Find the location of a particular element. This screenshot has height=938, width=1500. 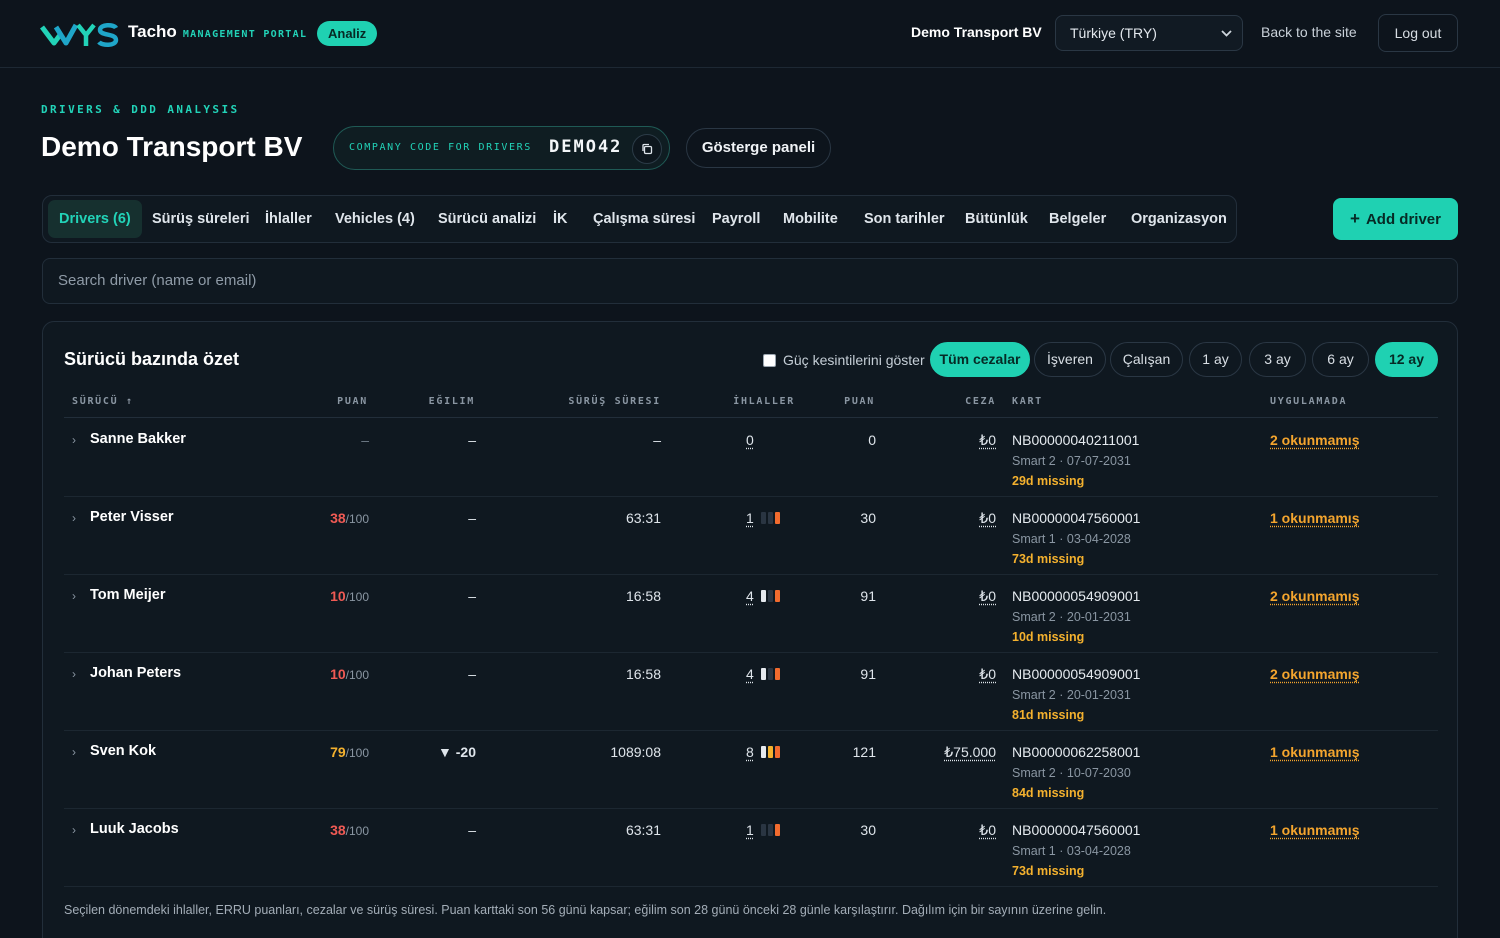

driver-points: 121 is located at coordinates (864, 752).